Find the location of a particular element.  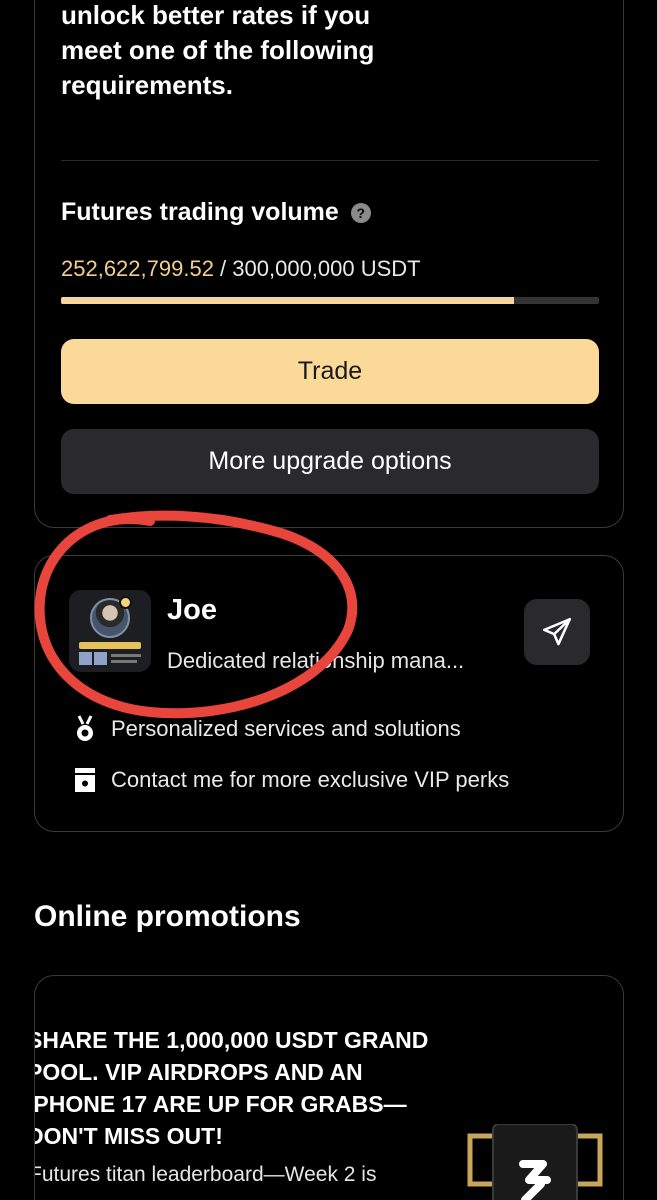

volume-title-row: Futures trading volume ? is located at coordinates (216, 212).